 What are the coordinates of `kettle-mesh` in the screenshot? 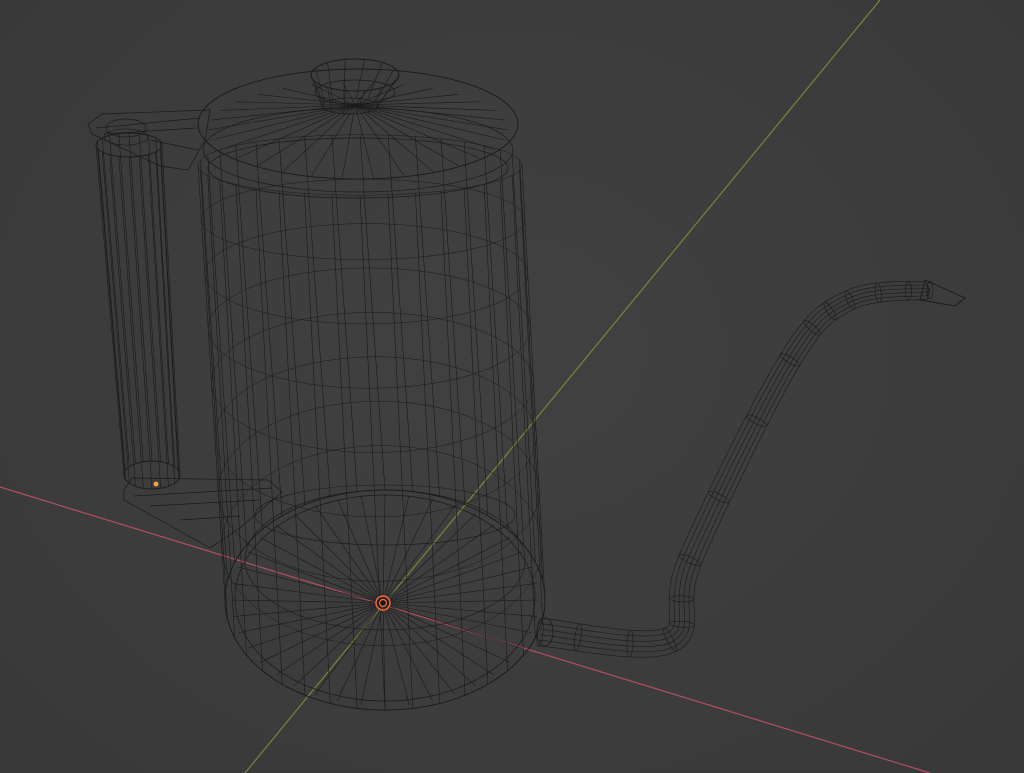 It's located at (185, 329).